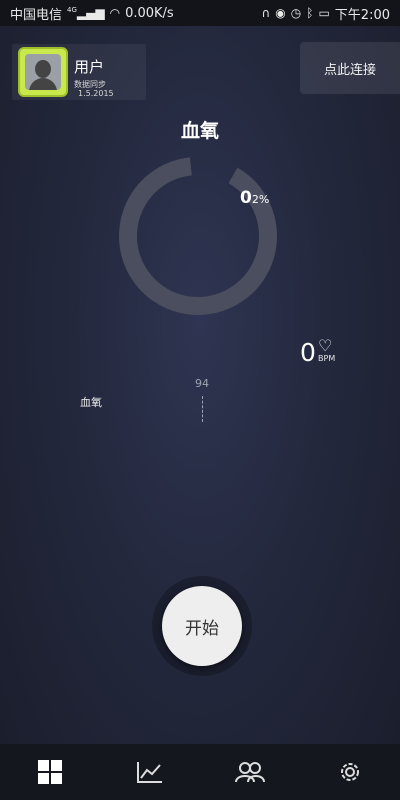 Image resolution: width=400 pixels, height=800 pixels. I want to click on oxygen-value: 0, so click(246, 198).